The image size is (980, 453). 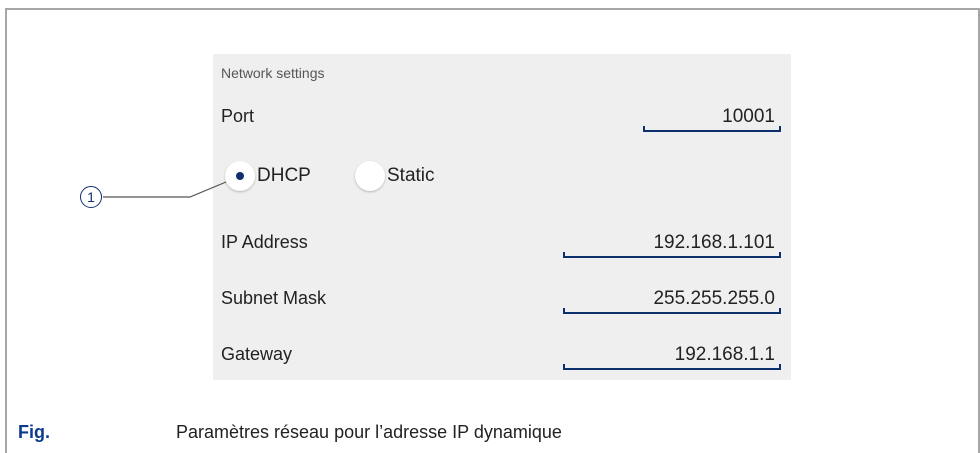 I want to click on figure-label: Fig., so click(x=34, y=432).